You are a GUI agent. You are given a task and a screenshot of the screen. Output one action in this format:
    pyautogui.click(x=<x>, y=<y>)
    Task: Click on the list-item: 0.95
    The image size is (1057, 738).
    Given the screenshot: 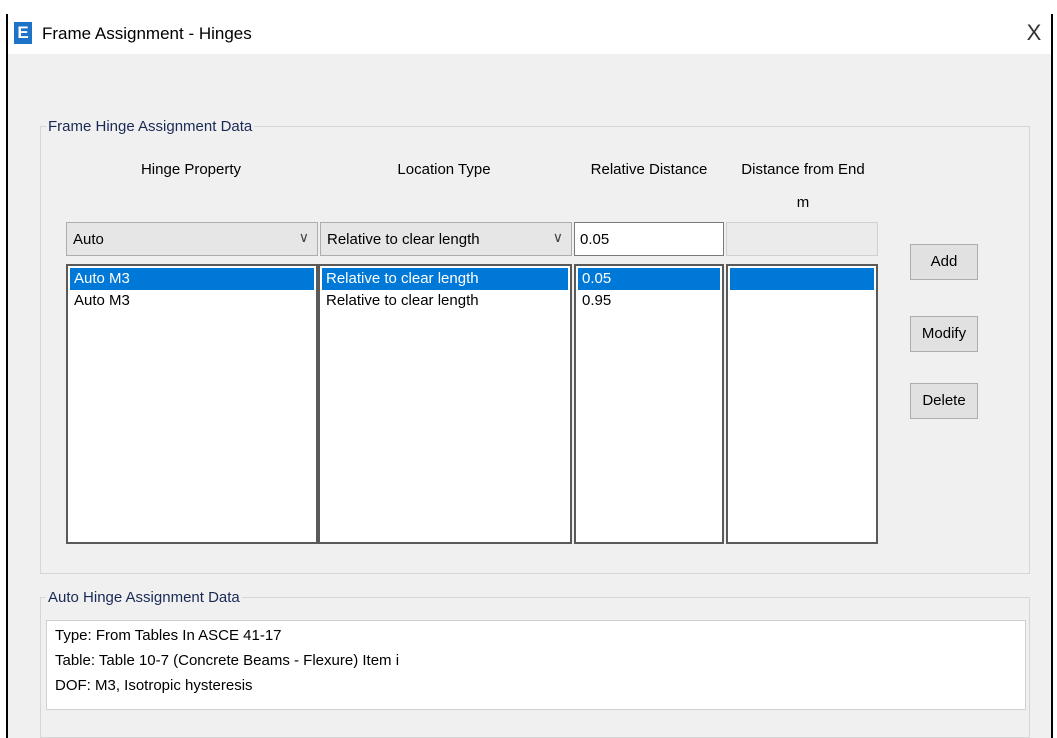 What is the action you would take?
    pyautogui.click(x=649, y=301)
    